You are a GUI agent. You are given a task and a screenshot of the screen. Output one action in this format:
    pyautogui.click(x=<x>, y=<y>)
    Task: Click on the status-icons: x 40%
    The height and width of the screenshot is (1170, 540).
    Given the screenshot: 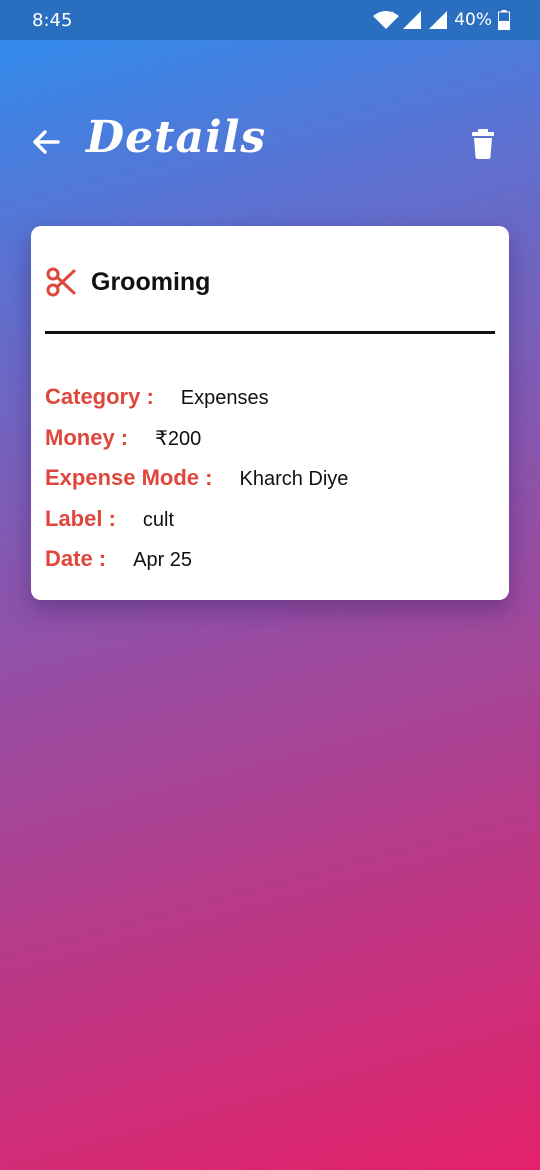 What is the action you would take?
    pyautogui.click(x=441, y=20)
    